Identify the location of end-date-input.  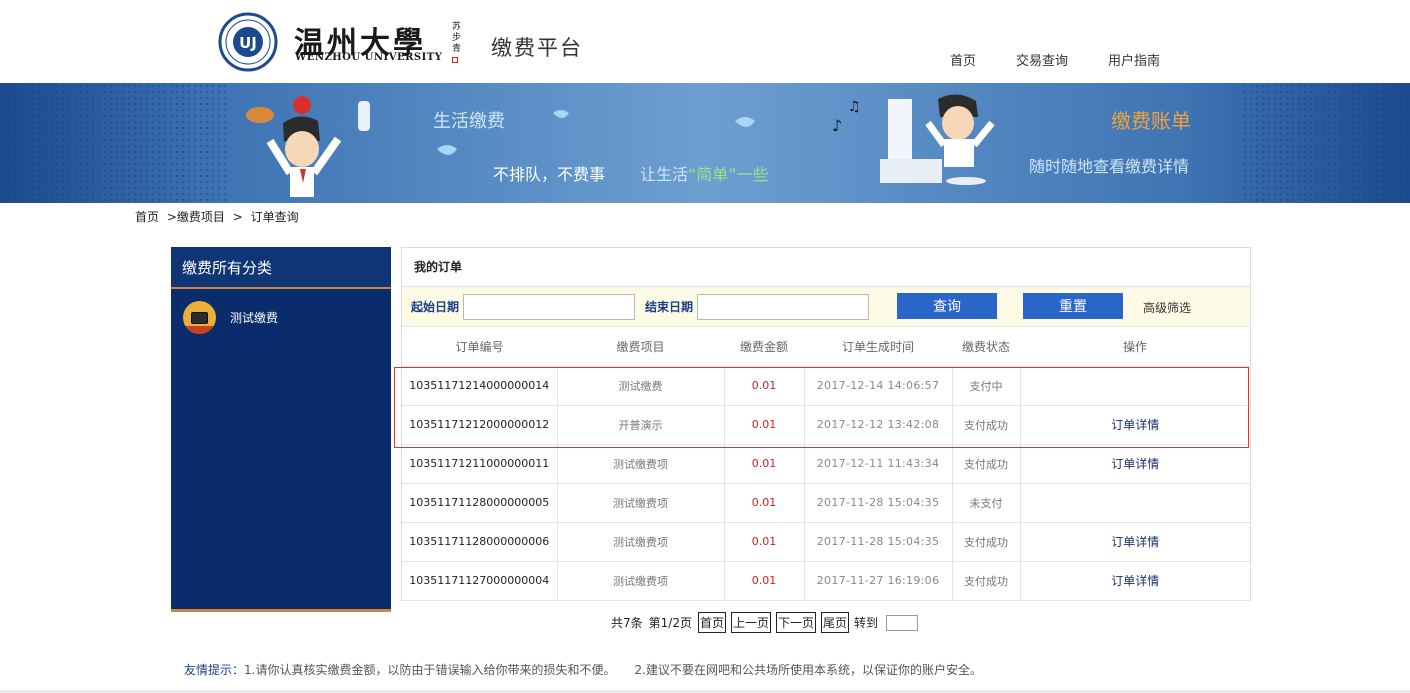
(783, 306).